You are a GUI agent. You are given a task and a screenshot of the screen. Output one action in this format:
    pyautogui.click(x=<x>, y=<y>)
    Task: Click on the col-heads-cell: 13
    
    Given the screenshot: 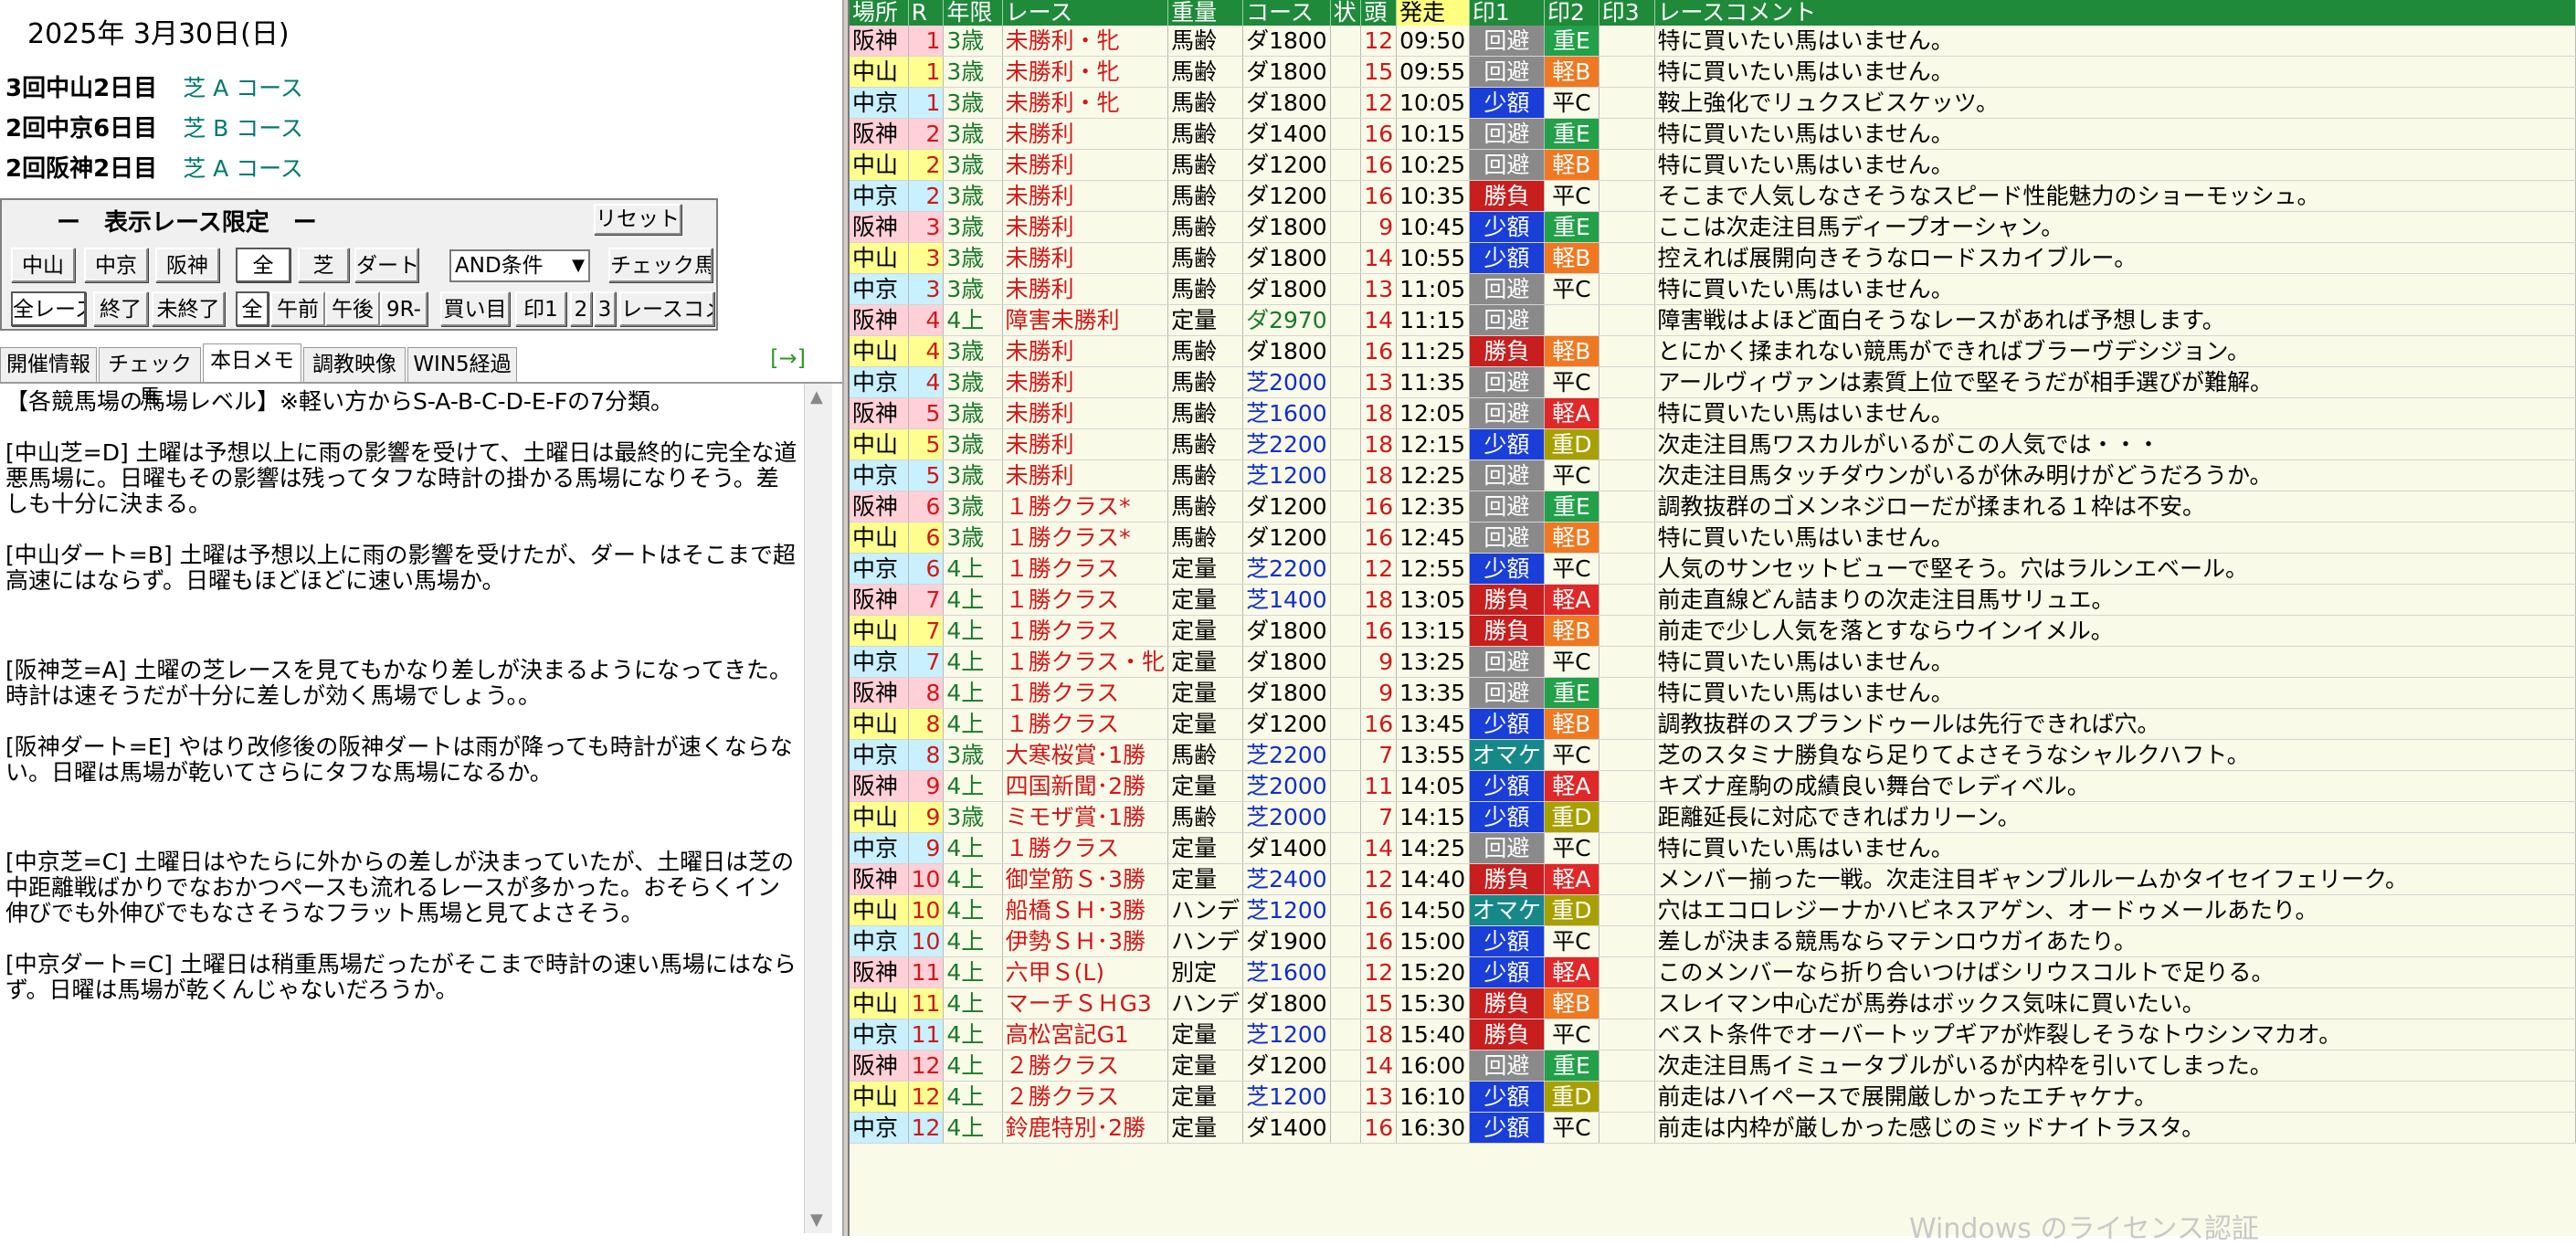 What is the action you would take?
    pyautogui.click(x=1379, y=382)
    